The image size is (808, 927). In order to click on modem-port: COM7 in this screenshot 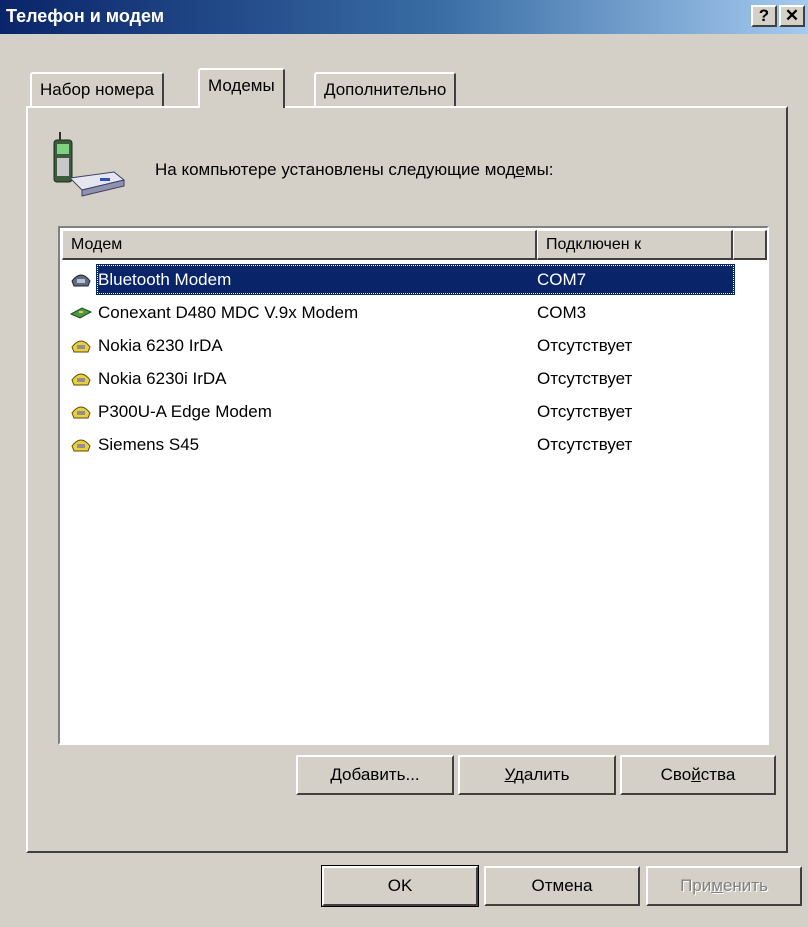, I will do `click(562, 279)`.